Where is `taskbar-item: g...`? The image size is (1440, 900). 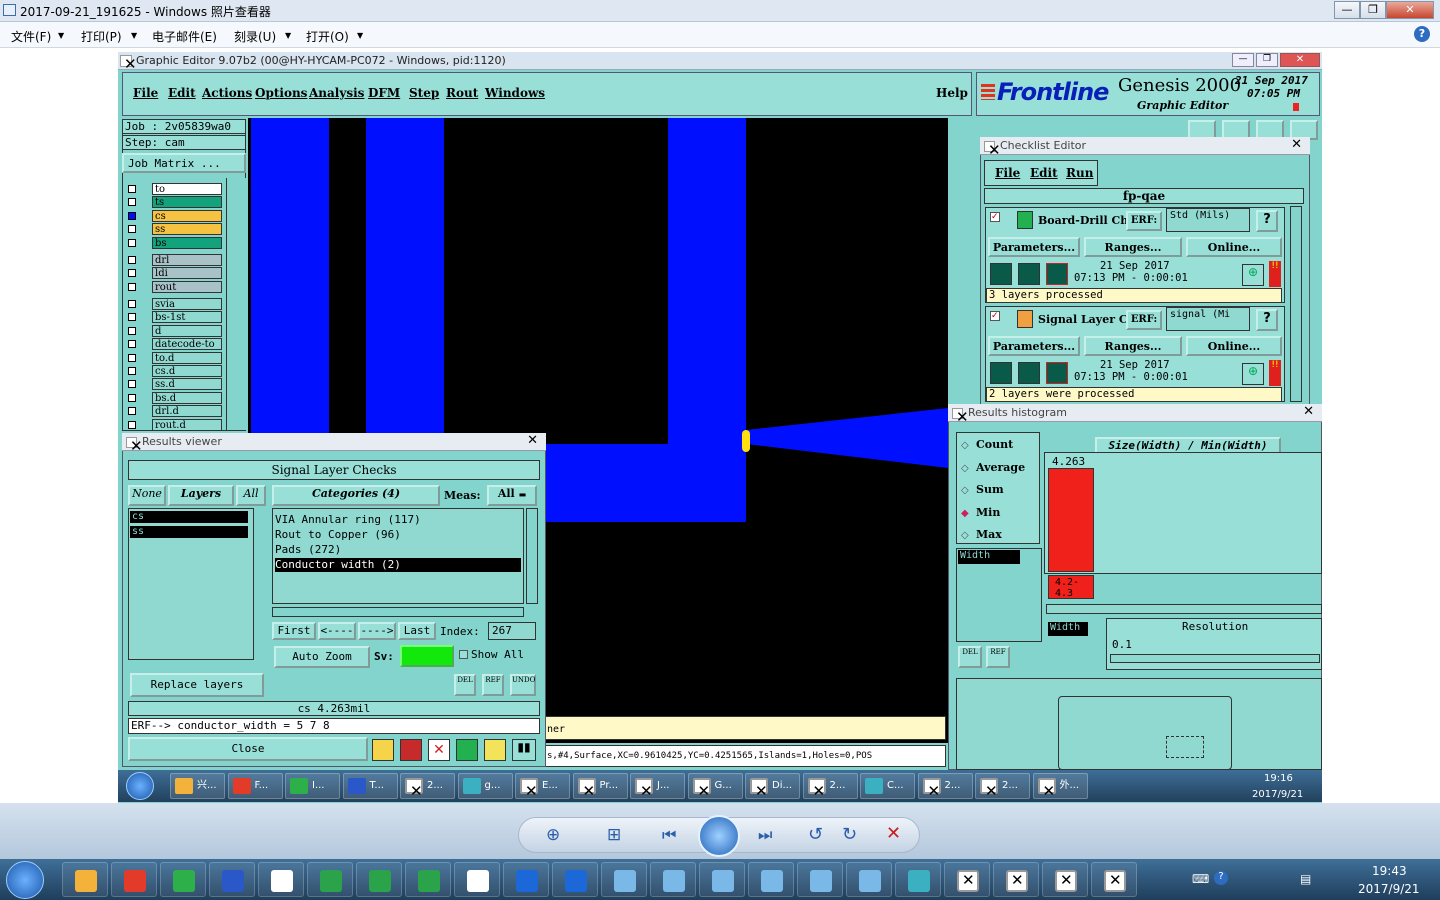
taskbar-item: g... is located at coordinates (485, 786).